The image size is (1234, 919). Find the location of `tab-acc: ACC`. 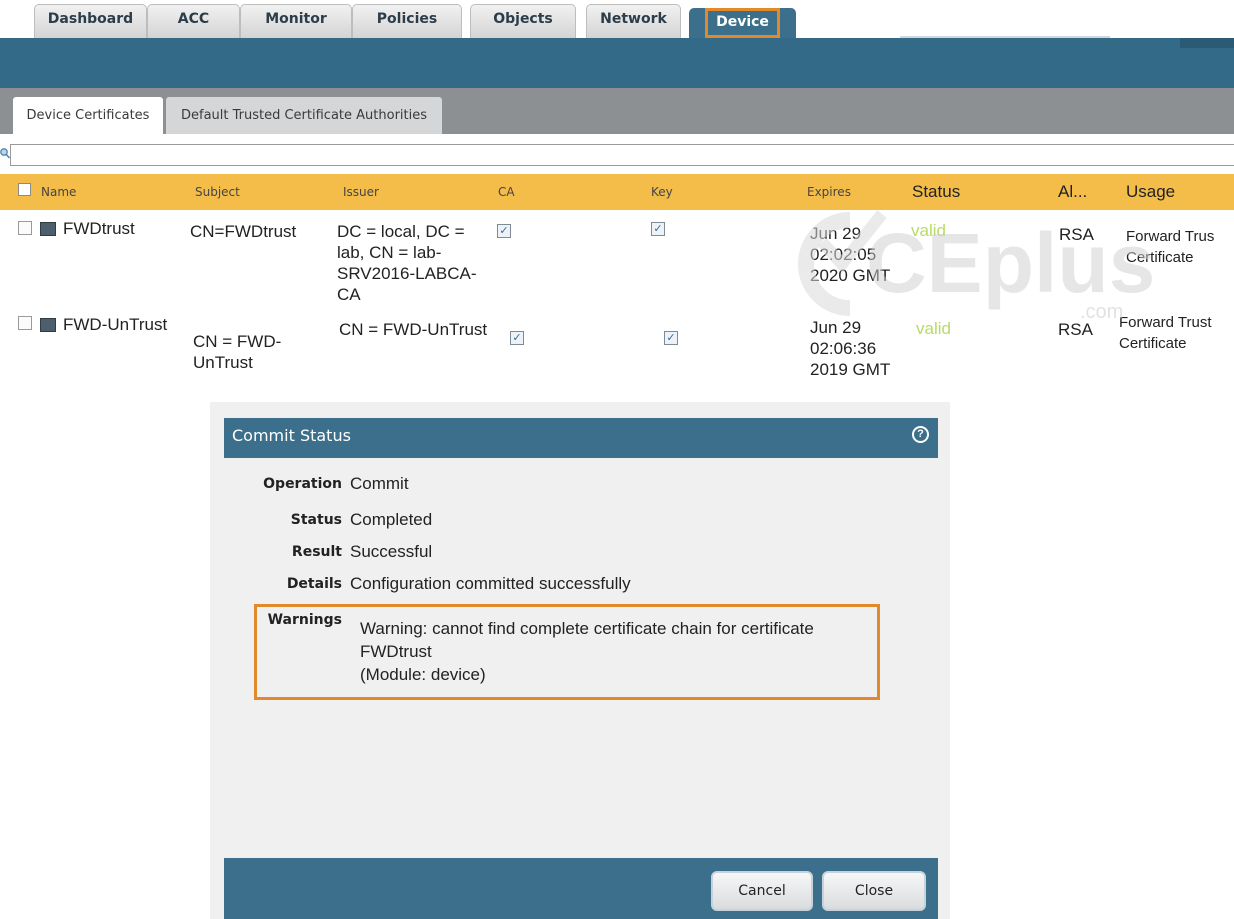

tab-acc: ACC is located at coordinates (193, 21).